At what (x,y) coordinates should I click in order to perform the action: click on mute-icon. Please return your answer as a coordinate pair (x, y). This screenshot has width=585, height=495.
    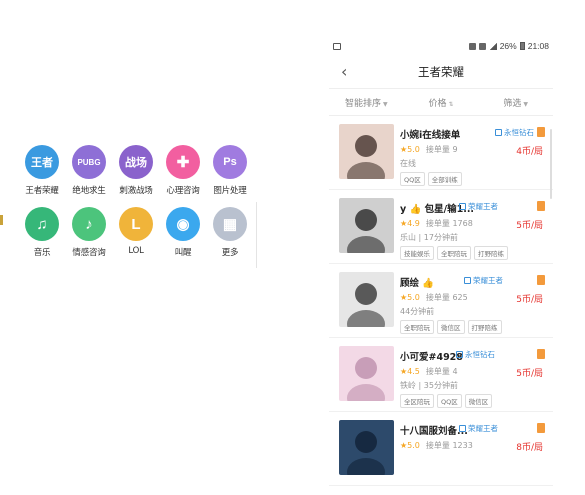
    Looking at the image, I should click on (472, 46).